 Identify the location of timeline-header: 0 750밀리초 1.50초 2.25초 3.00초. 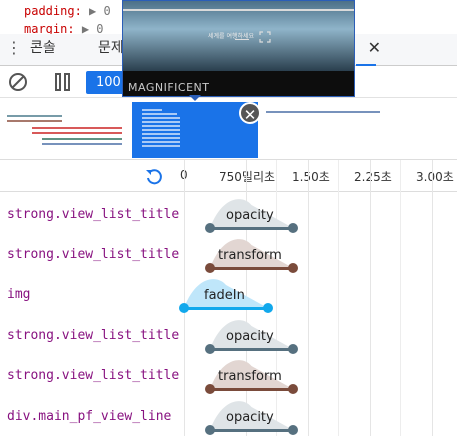
(228, 176).